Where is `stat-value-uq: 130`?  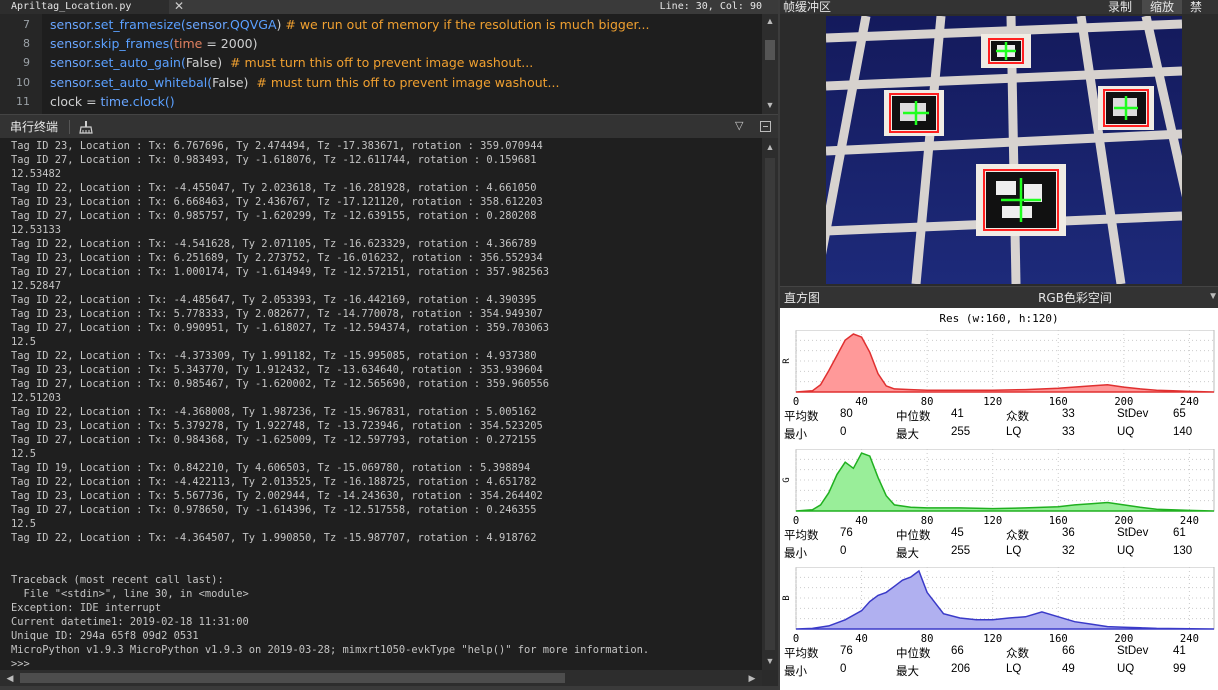
stat-value-uq: 130 is located at coordinates (1183, 551).